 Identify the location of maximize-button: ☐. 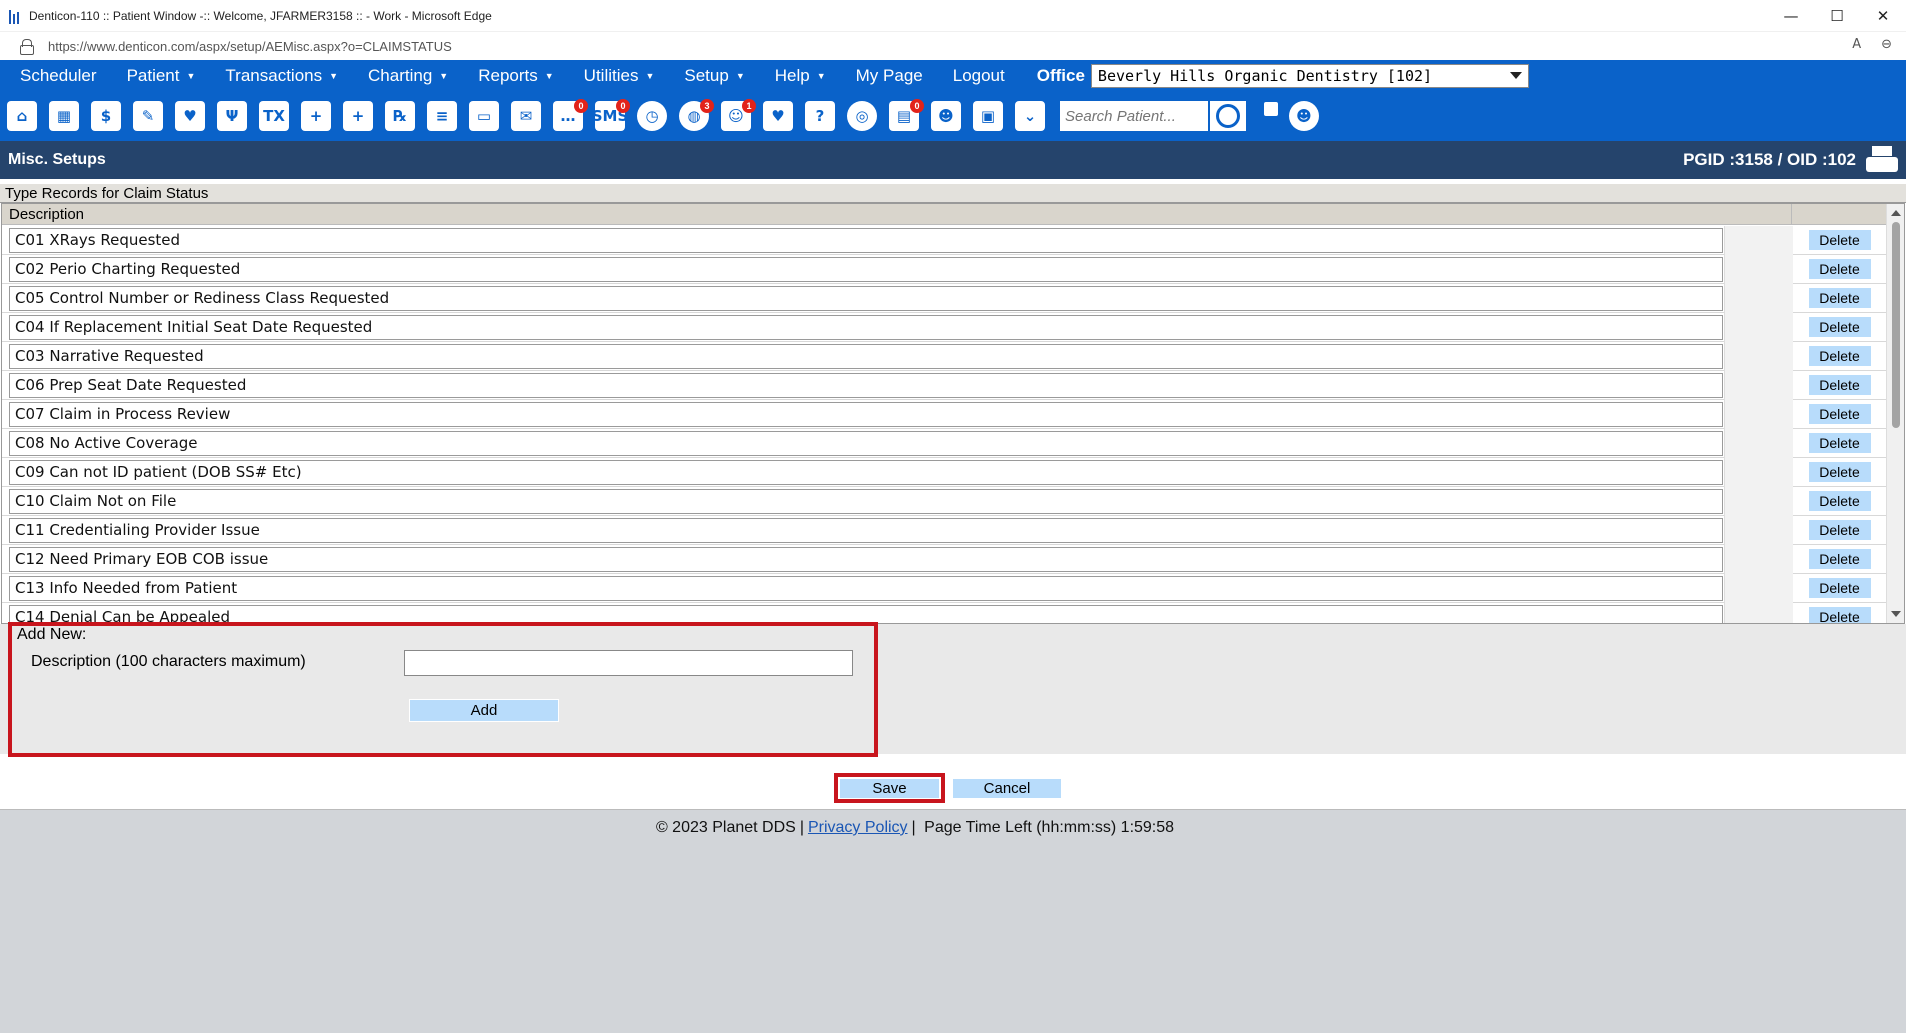
(1837, 16).